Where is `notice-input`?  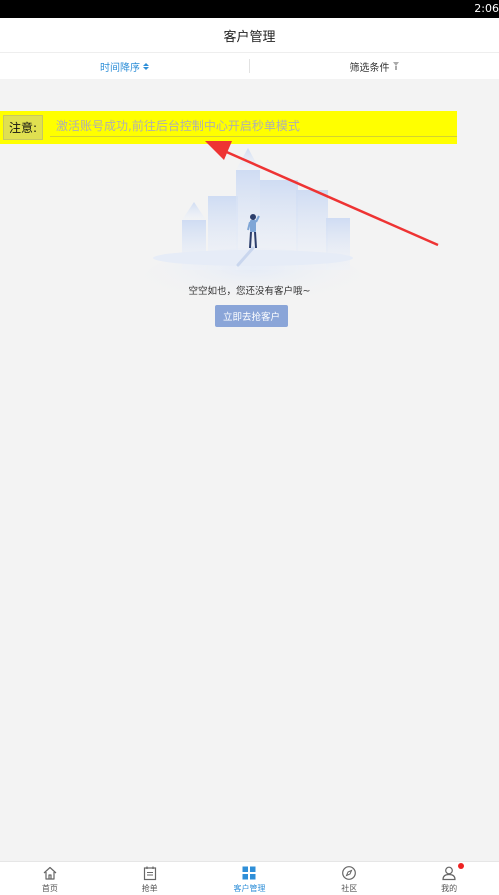 notice-input is located at coordinates (253, 126).